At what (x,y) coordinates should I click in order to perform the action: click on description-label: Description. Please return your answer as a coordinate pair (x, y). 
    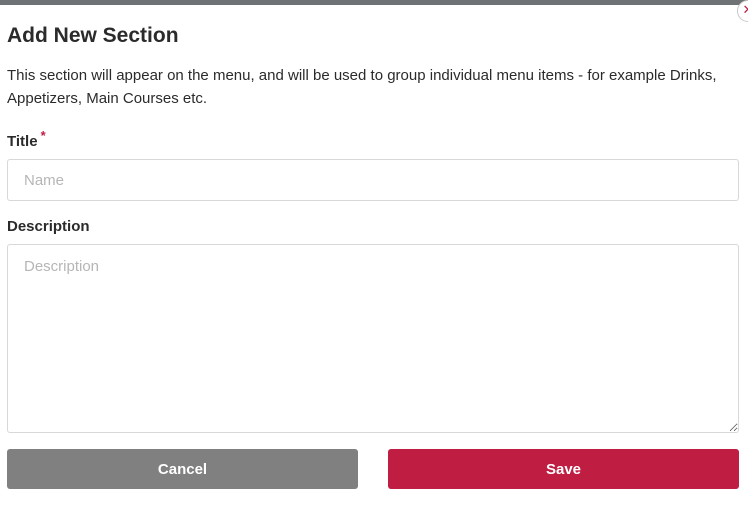
    Looking at the image, I should click on (48, 226).